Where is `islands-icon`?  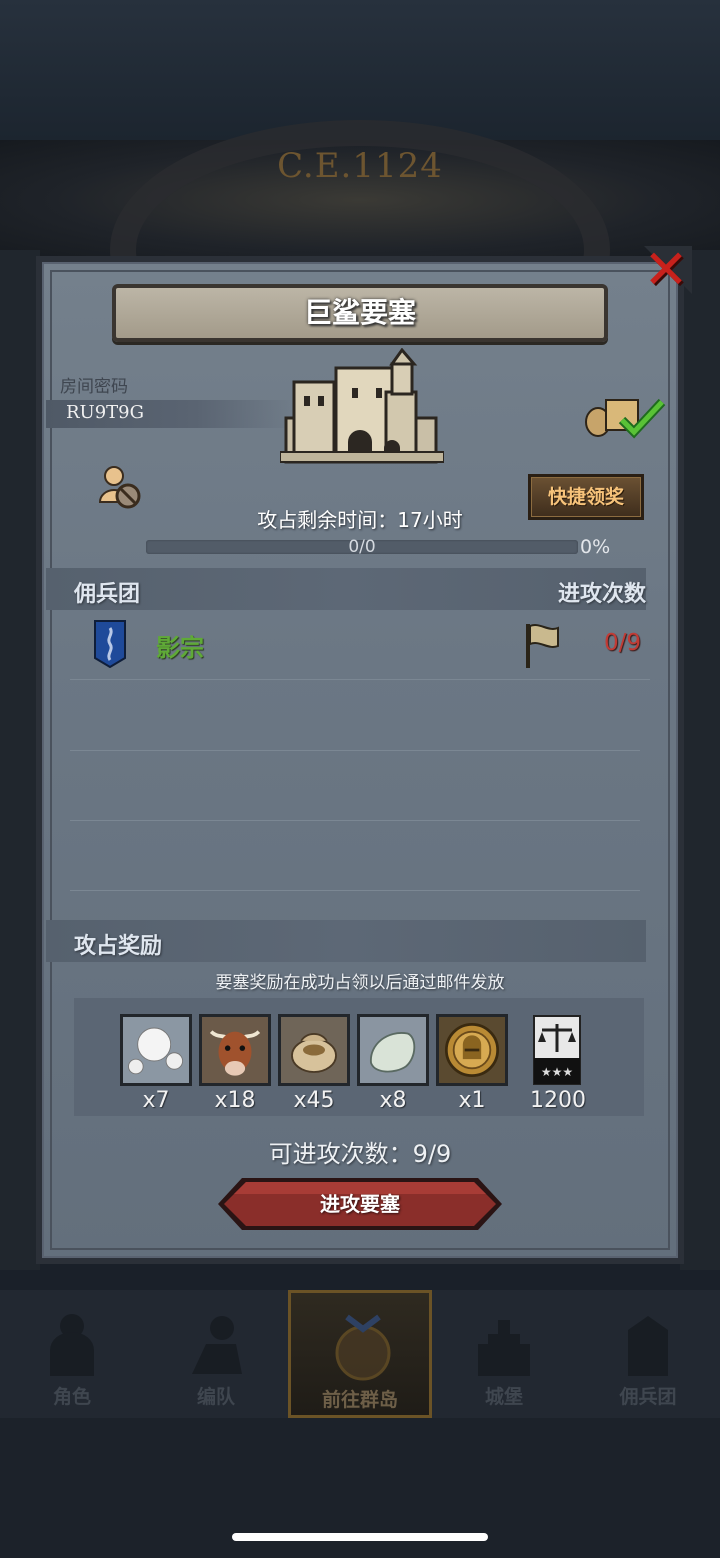 islands-icon is located at coordinates (363, 1347).